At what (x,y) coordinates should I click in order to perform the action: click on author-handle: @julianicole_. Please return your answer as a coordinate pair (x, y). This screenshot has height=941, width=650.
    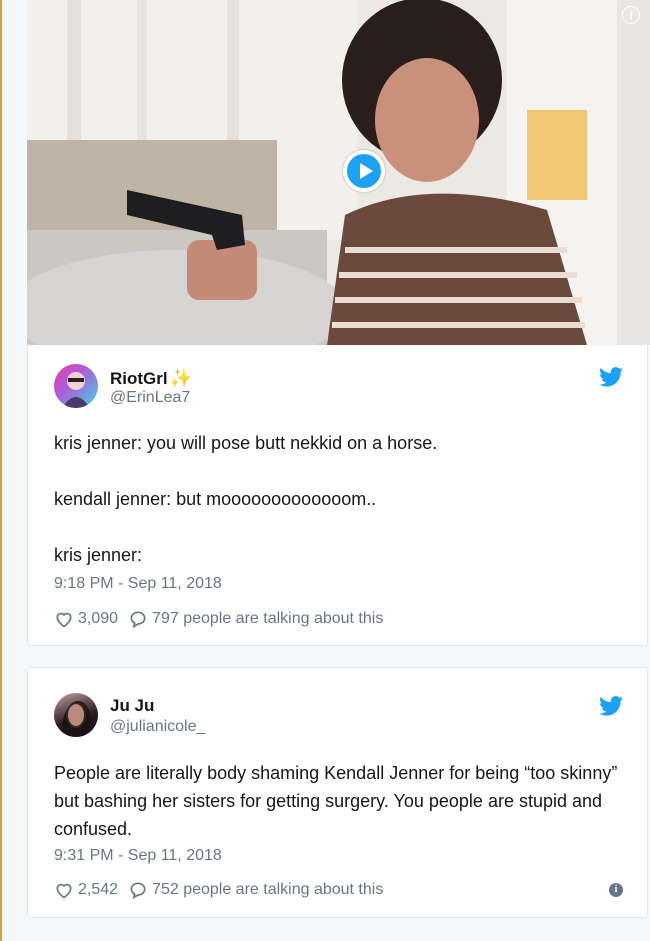
    Looking at the image, I should click on (157, 727).